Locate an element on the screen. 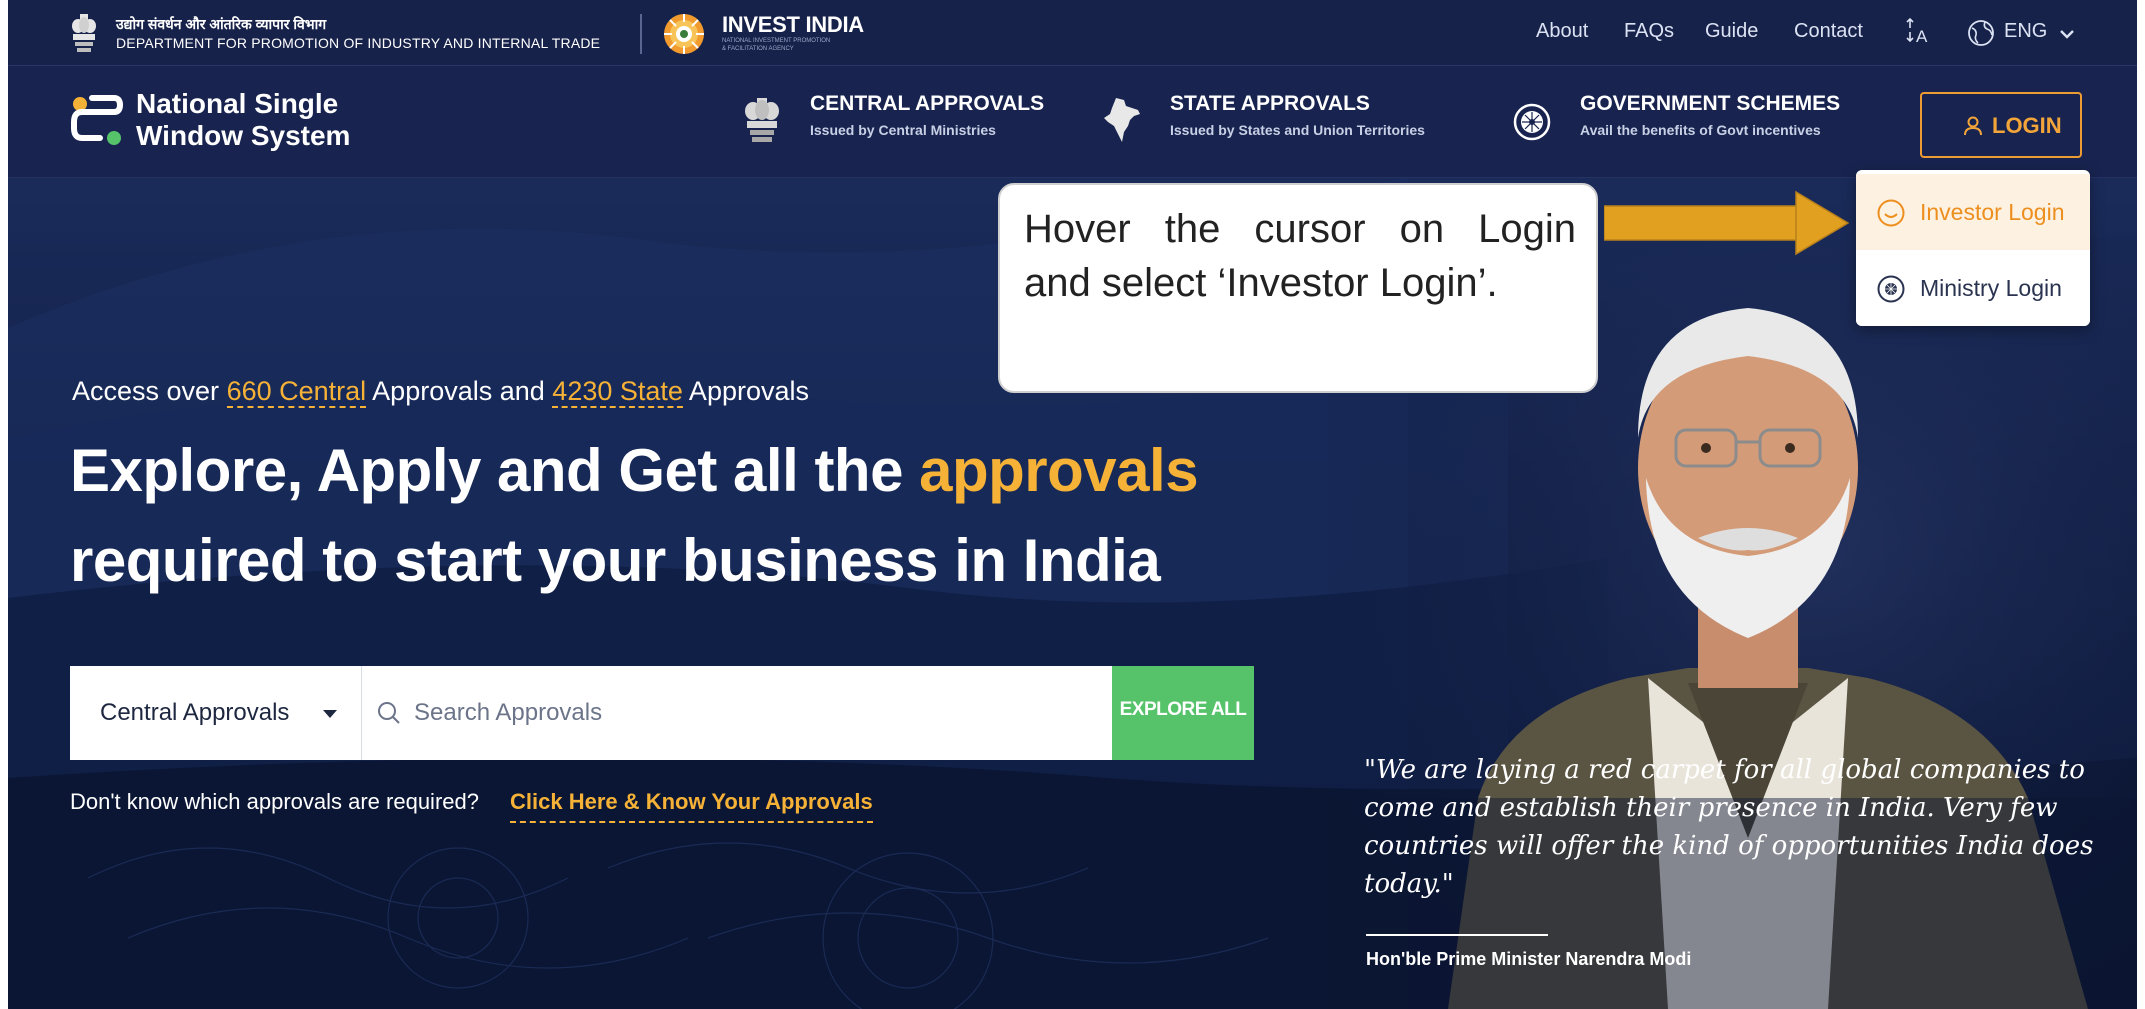 The width and height of the screenshot is (2145, 1009). ministry-login-label: Ministry Login is located at coordinates (1991, 288).